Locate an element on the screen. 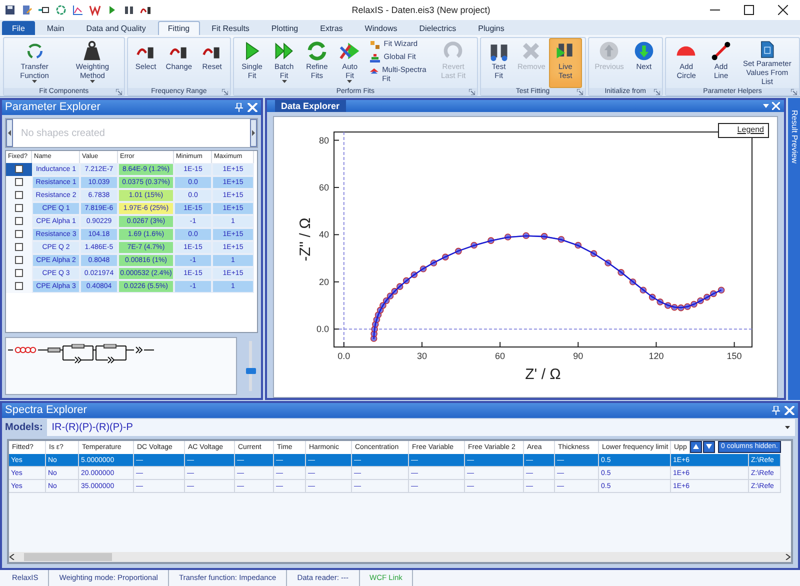 The width and height of the screenshot is (800, 586). window-title: RelaxIS - Daten.eis3 (New project) is located at coordinates (421, 10).